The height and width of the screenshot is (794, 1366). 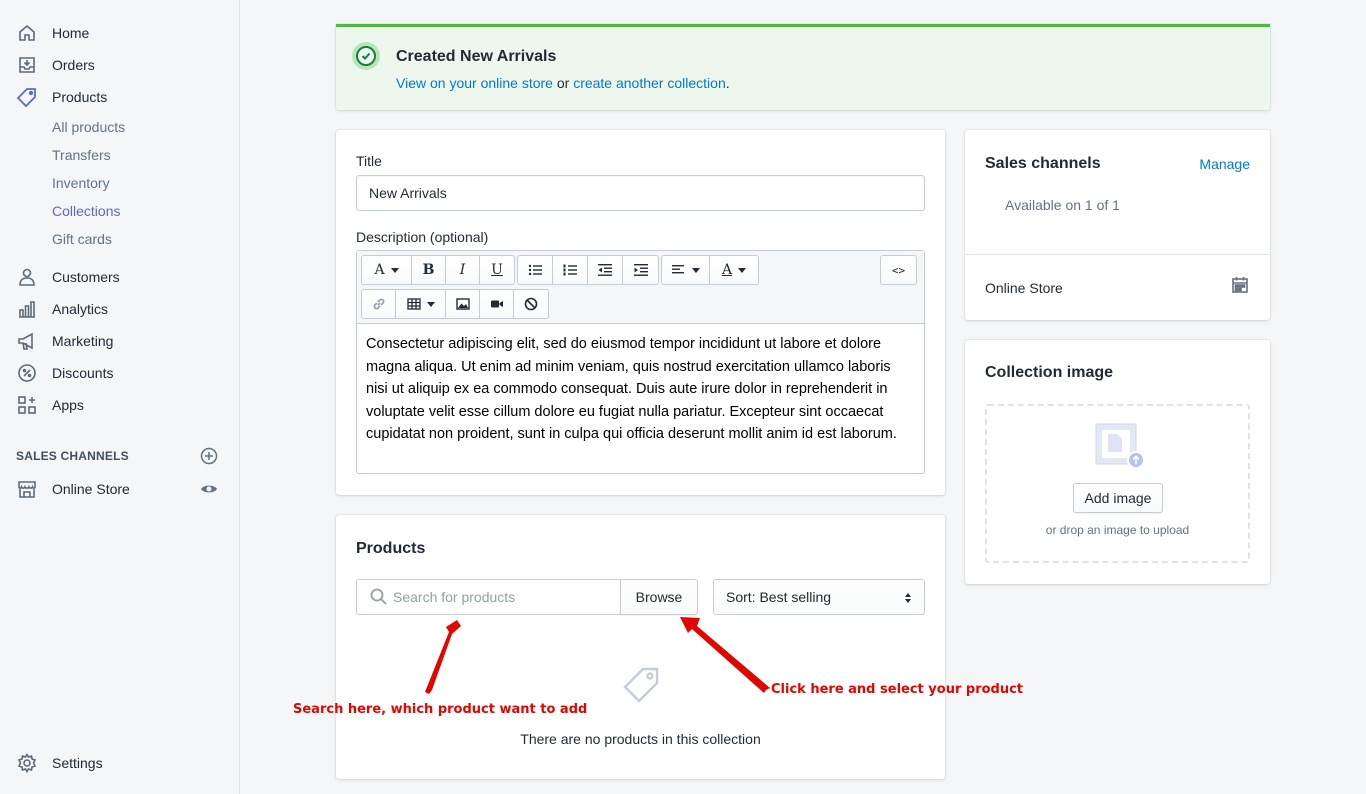 I want to click on outdent-button, so click(x=605, y=270).